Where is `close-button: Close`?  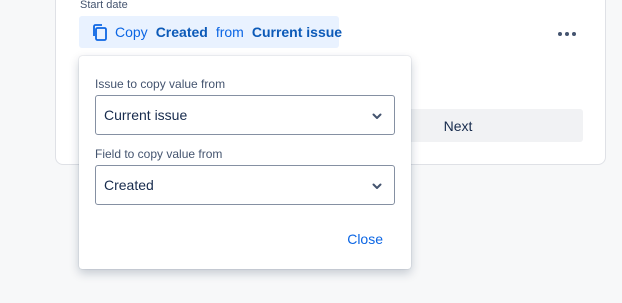
close-button: Close is located at coordinates (365, 239).